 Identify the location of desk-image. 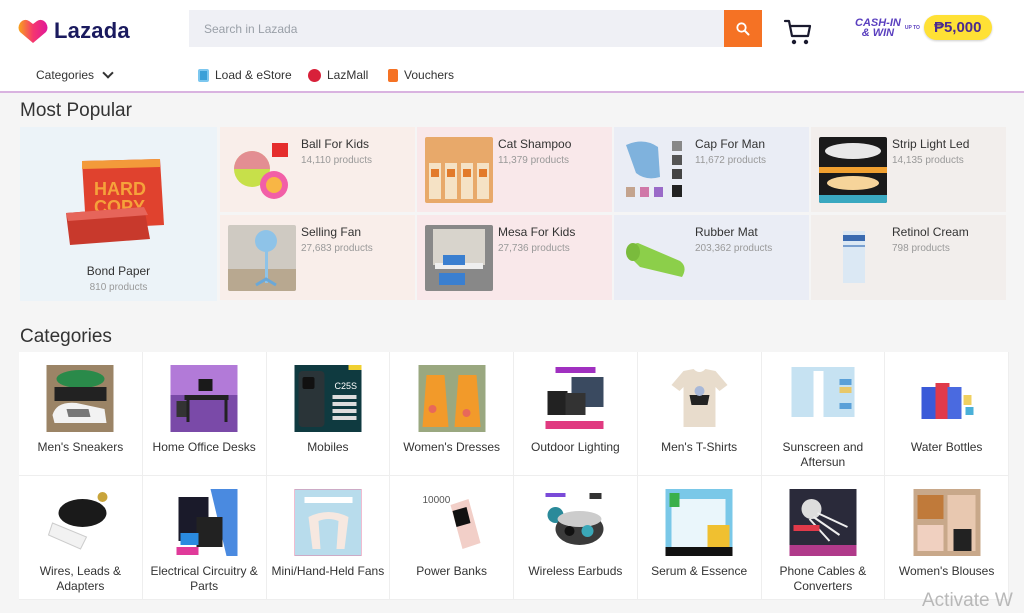
(204, 398).